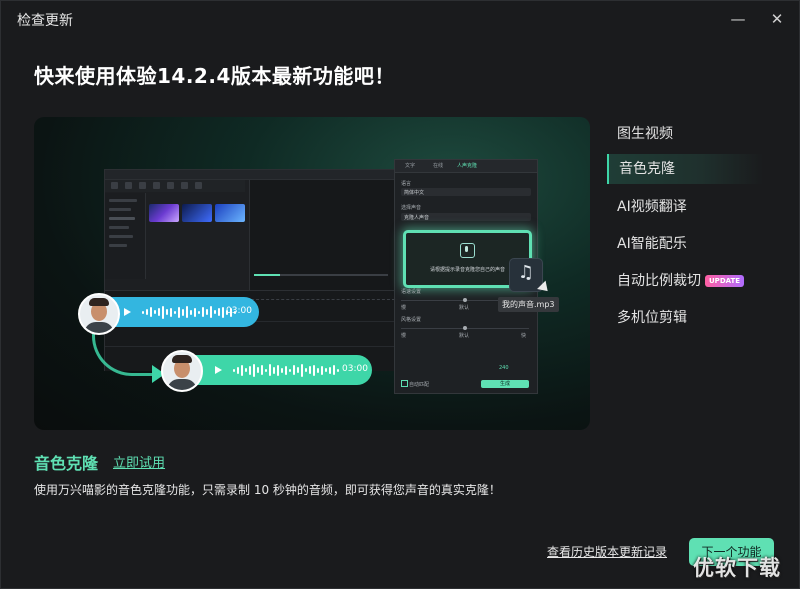 The width and height of the screenshot is (800, 589). I want to click on player-progress, so click(321, 275).